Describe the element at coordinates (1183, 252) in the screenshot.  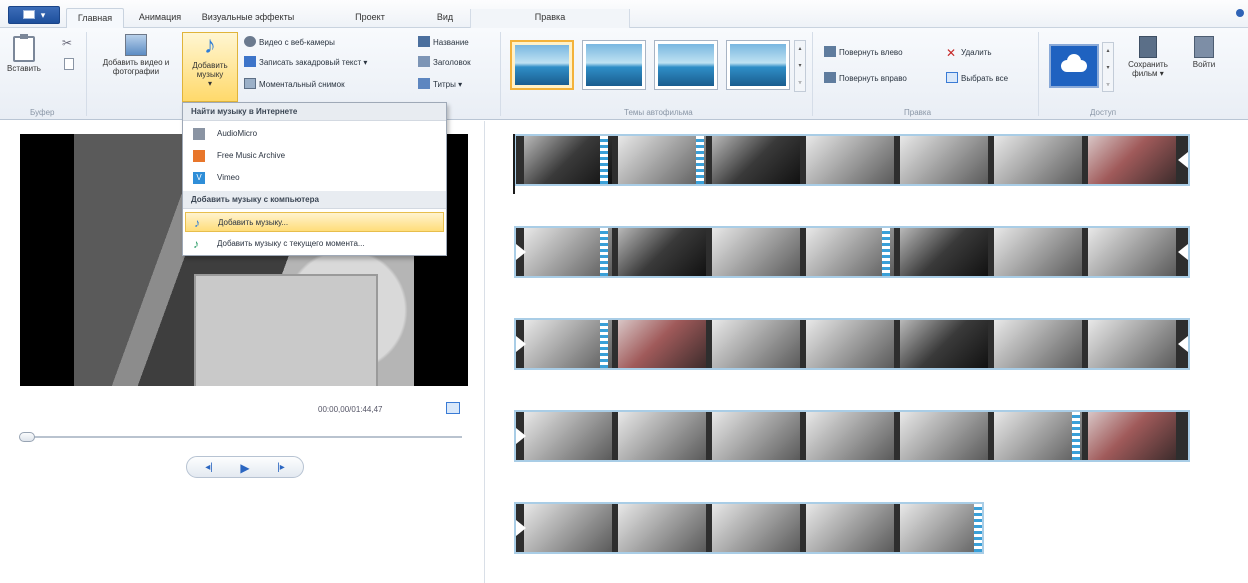
I see `row-end-marker` at that location.